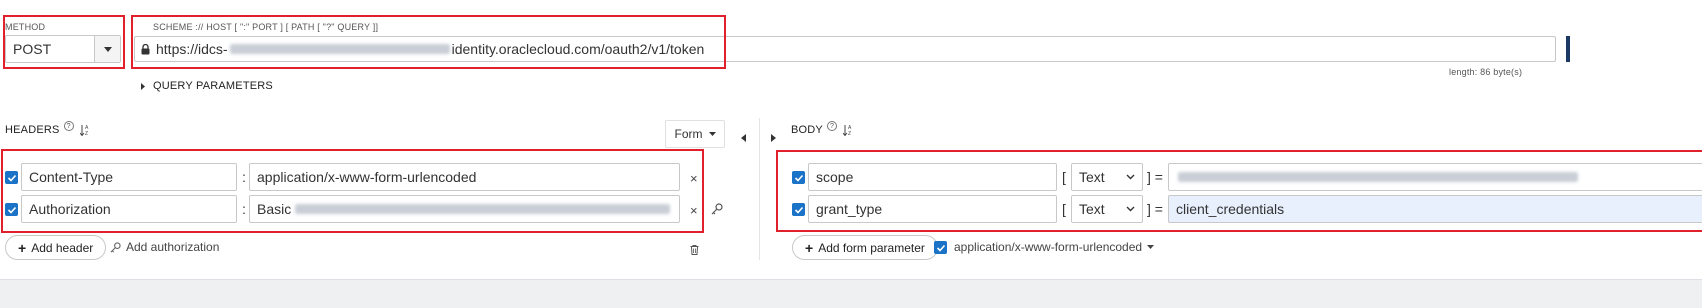 The image size is (1702, 308). Describe the element at coordinates (192, 49) in the screenshot. I see `url-prefix: https://idcs-` at that location.